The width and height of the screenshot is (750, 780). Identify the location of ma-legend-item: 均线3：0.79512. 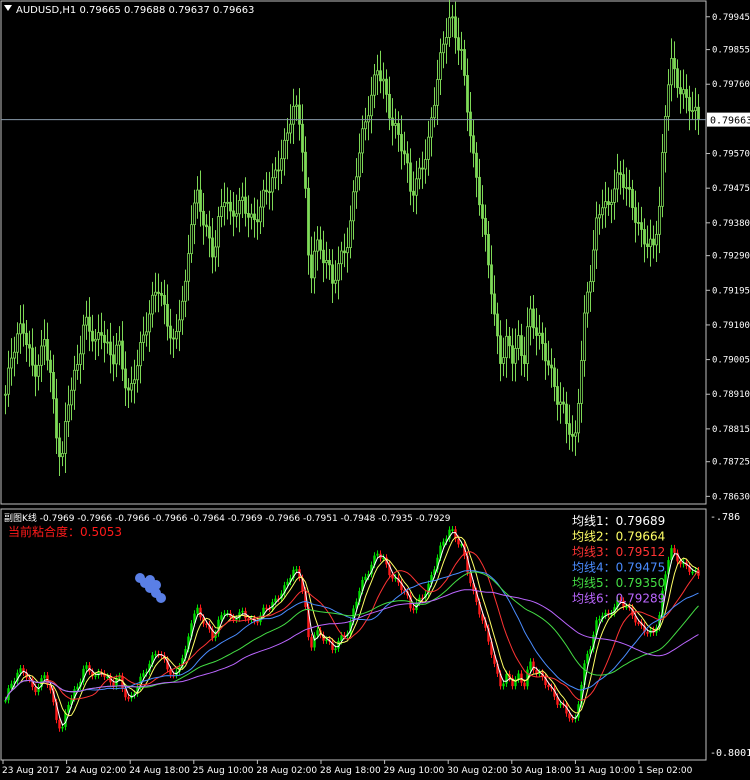
(618, 552).